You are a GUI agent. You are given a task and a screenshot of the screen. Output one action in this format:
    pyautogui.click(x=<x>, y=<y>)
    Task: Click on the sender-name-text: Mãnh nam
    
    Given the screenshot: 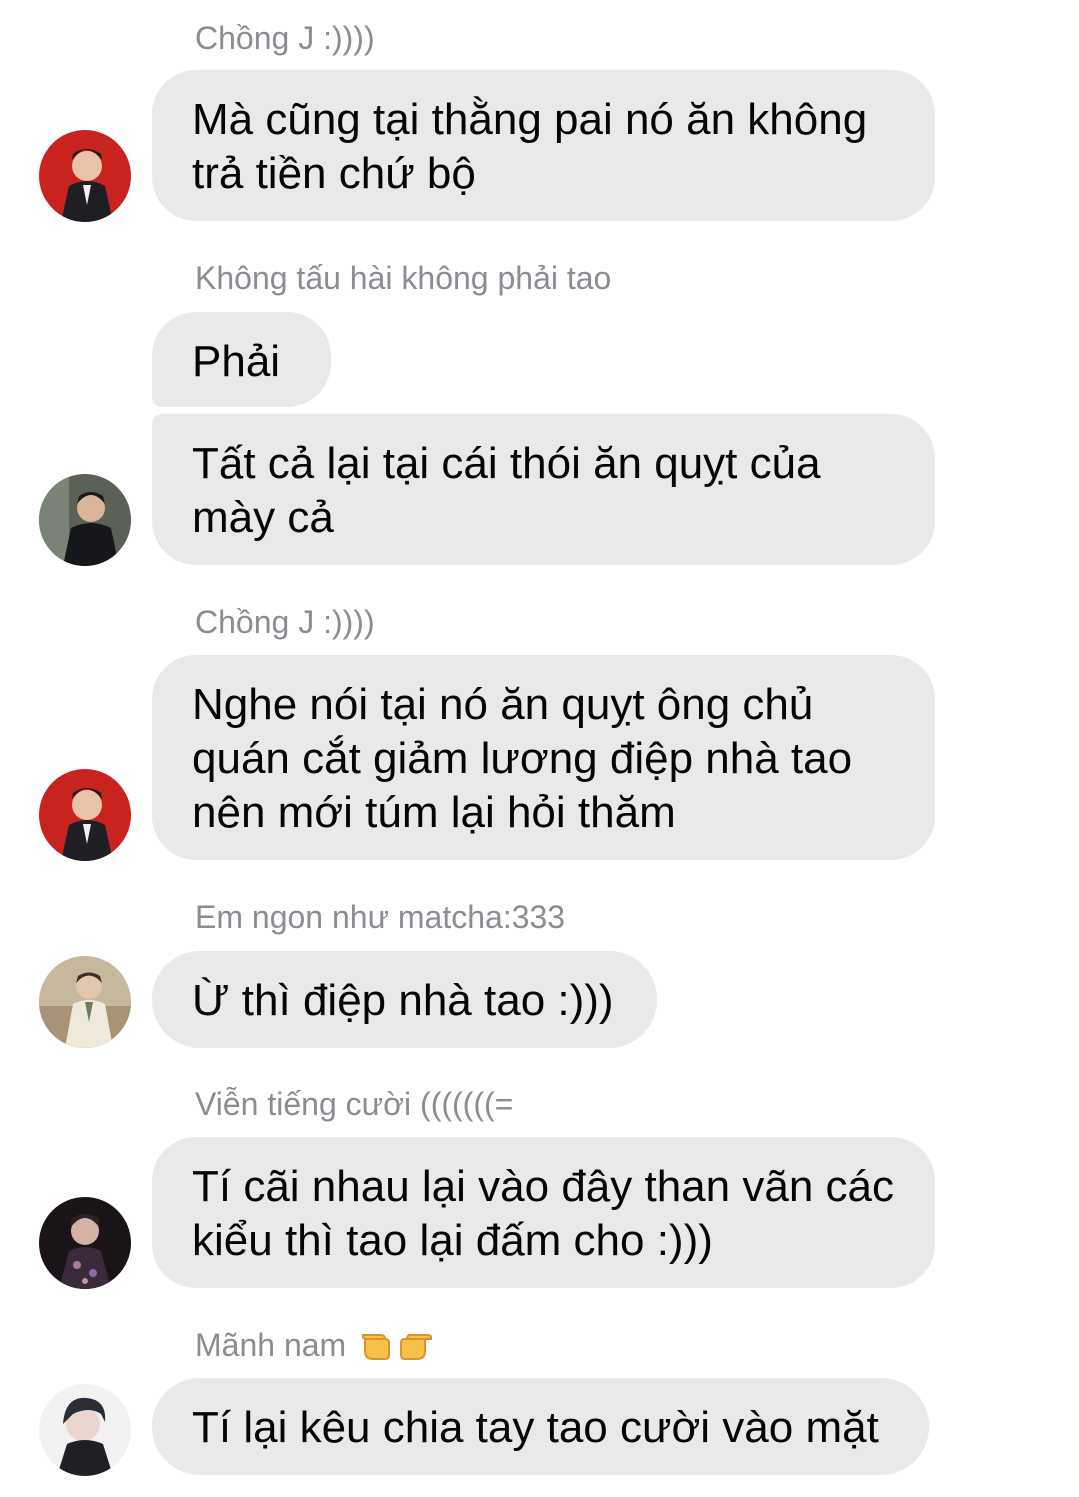 What is the action you would take?
    pyautogui.click(x=271, y=1345)
    